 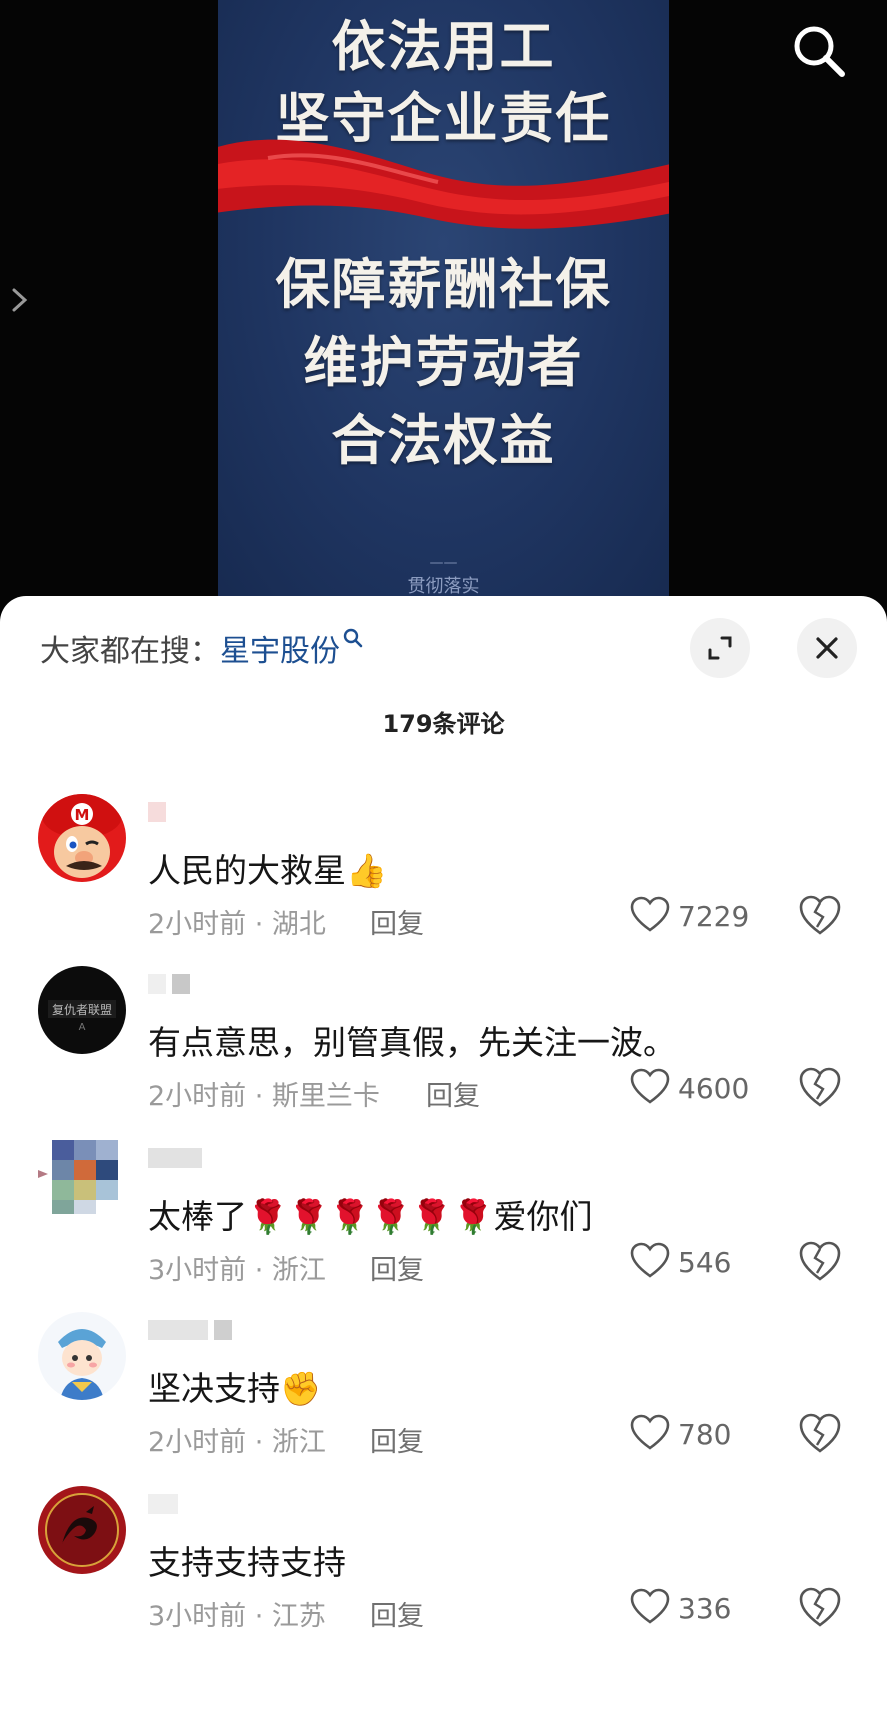 I want to click on comment-item: 支持支持支持 3小时前 · 江苏 回复 336, so click(x=443, y=1571).